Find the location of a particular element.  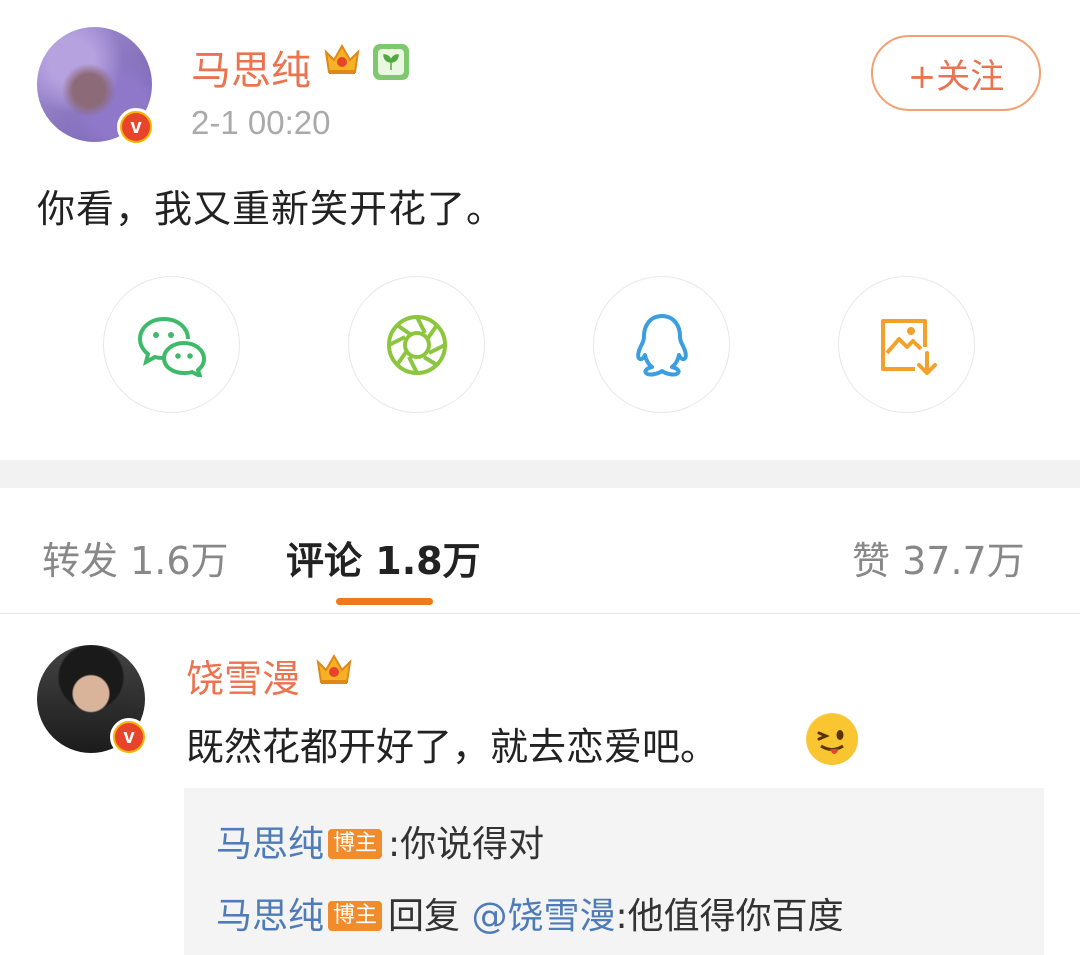

wechat-icon is located at coordinates (171, 346).